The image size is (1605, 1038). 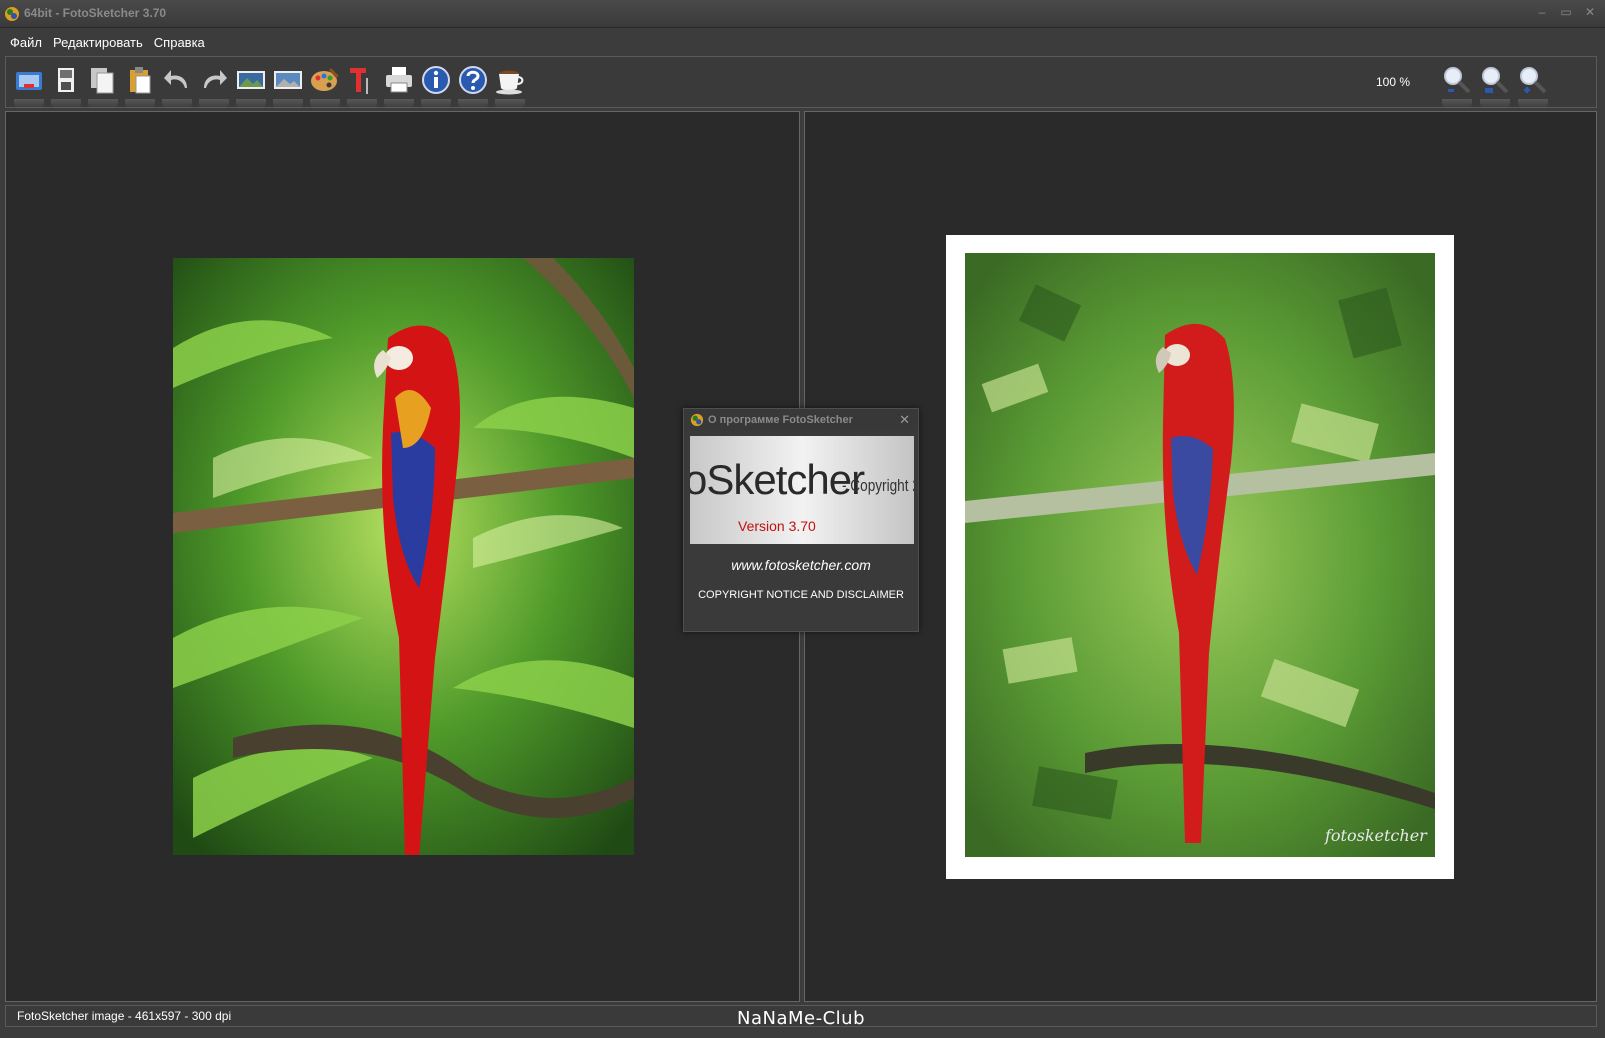 I want to click on undo-button, so click(x=177, y=86).